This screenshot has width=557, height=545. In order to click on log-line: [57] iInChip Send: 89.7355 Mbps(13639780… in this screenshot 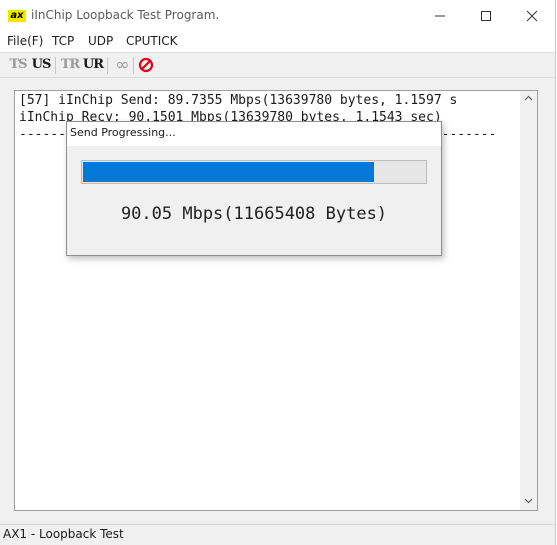, I will do `click(238, 100)`.